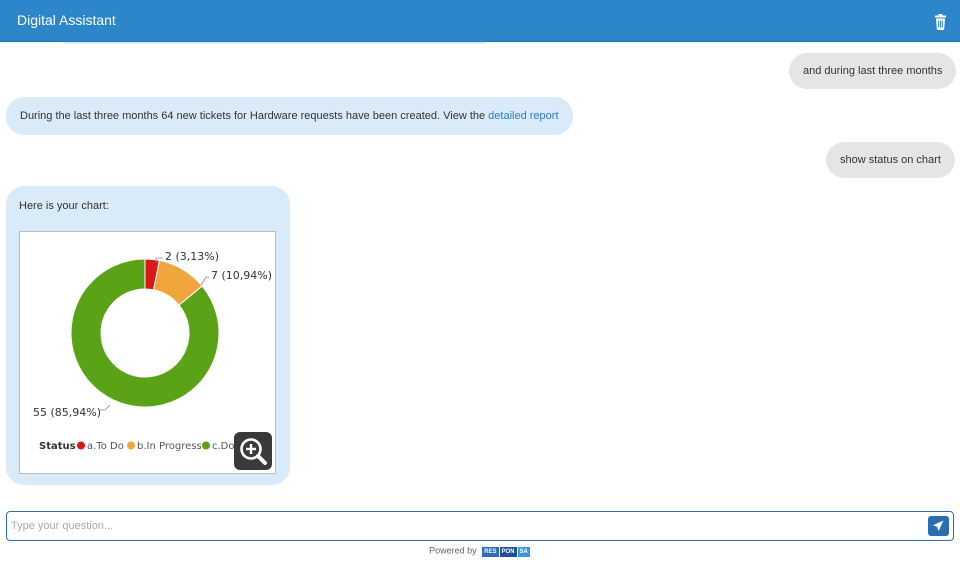 The width and height of the screenshot is (960, 561). Describe the element at coordinates (57, 446) in the screenshot. I see `legend-title: Status` at that location.